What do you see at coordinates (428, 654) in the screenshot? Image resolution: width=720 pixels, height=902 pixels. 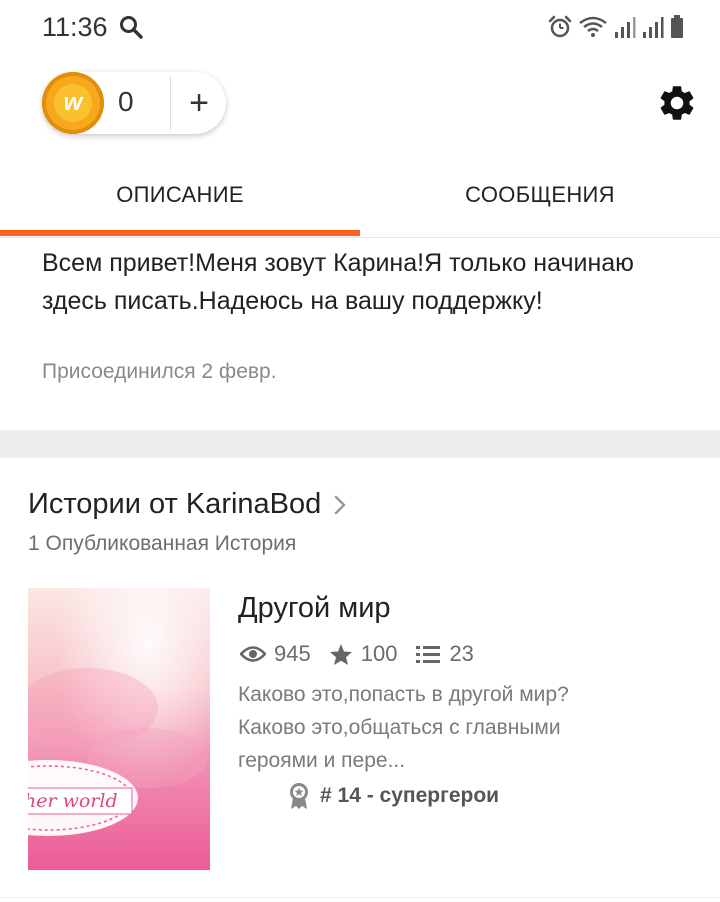 I see `list-icon` at bounding box center [428, 654].